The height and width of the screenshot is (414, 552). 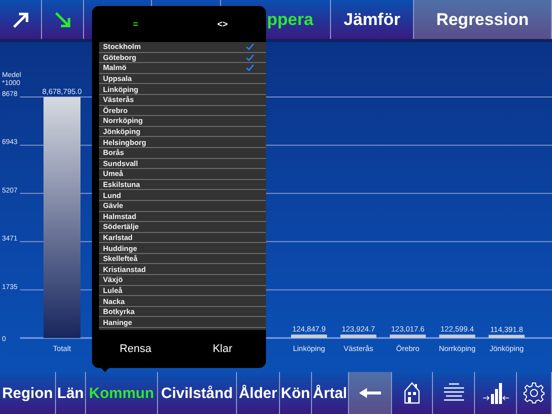 I want to click on tab-button: Regression, so click(x=483, y=19).